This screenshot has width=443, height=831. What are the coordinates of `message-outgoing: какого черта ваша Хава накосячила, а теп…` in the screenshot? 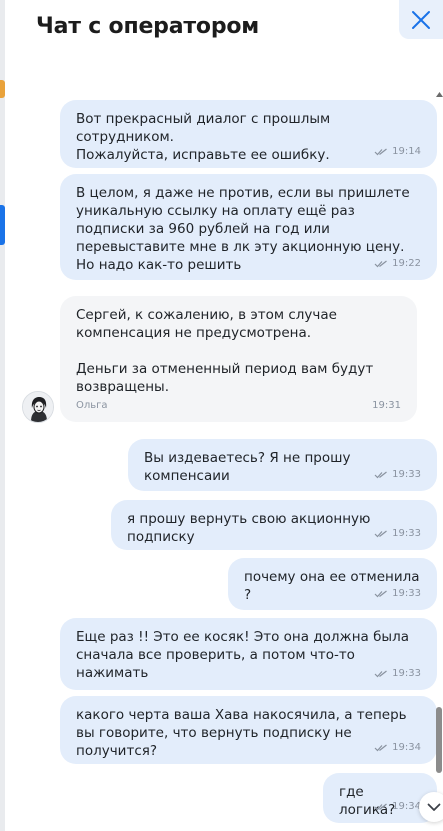 It's located at (248, 730).